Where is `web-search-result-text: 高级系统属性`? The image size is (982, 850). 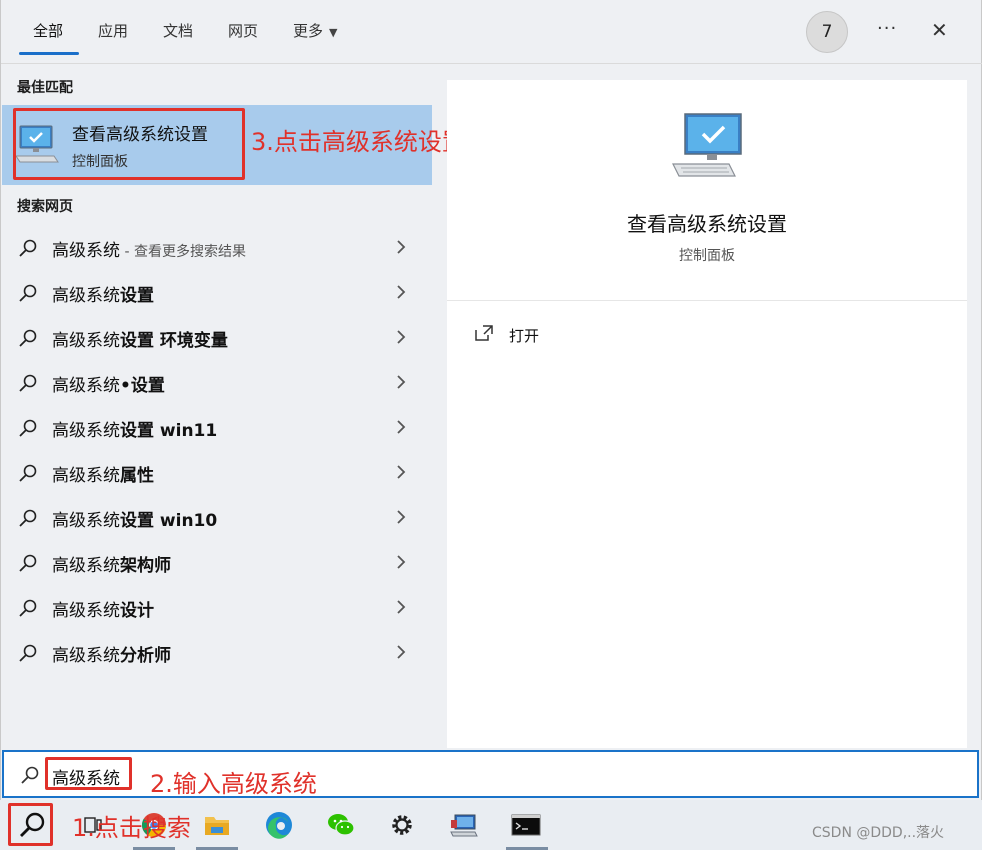 web-search-result-text: 高级系统属性 is located at coordinates (103, 473).